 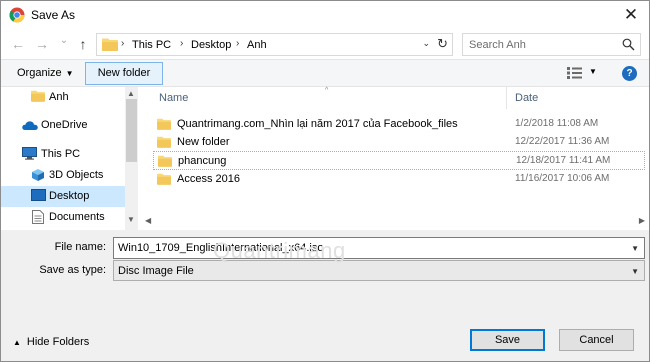 What do you see at coordinates (257, 45) in the screenshot?
I see `breadcrumb-anh: Anh` at bounding box center [257, 45].